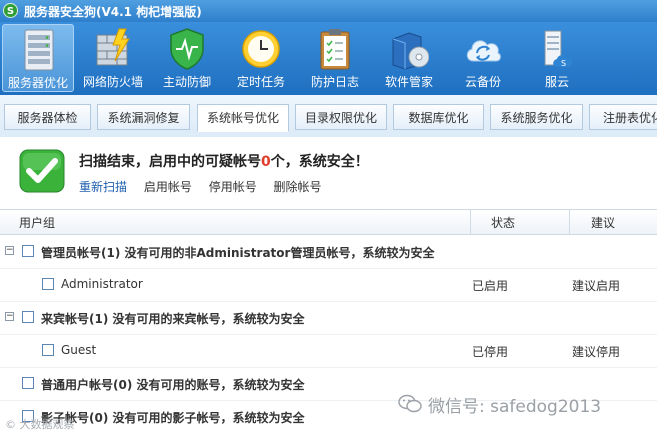  I want to click on toolbar-label: 服云, so click(556, 82).